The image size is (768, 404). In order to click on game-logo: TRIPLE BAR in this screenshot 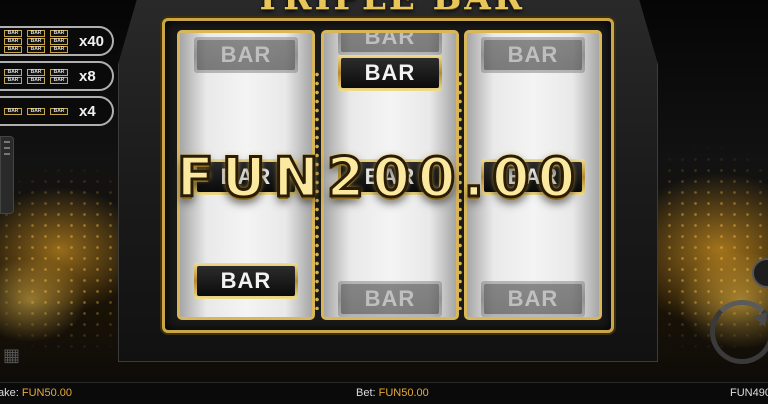, I will do `click(390, 9)`.